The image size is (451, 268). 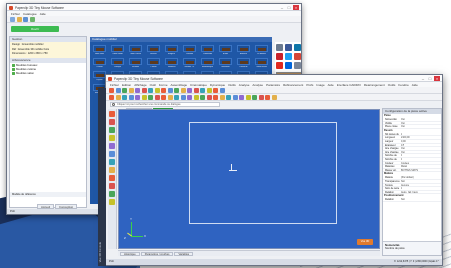 What do you see at coordinates (184, 253) in the screenshot?
I see `tab-variables: Variables` at bounding box center [184, 253].